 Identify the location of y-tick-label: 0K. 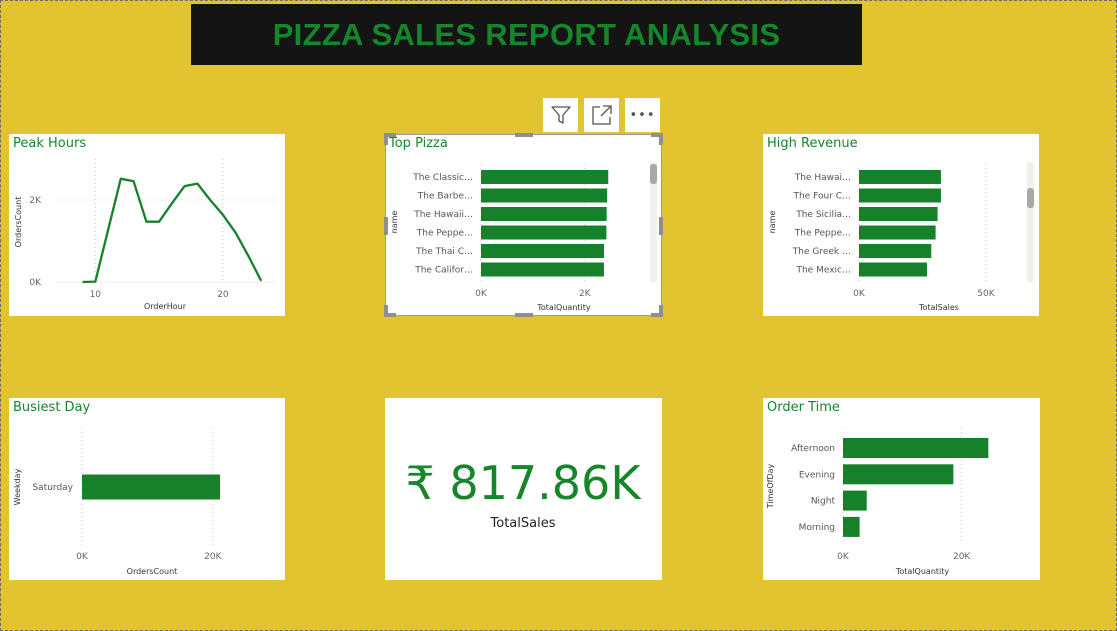
(35, 283).